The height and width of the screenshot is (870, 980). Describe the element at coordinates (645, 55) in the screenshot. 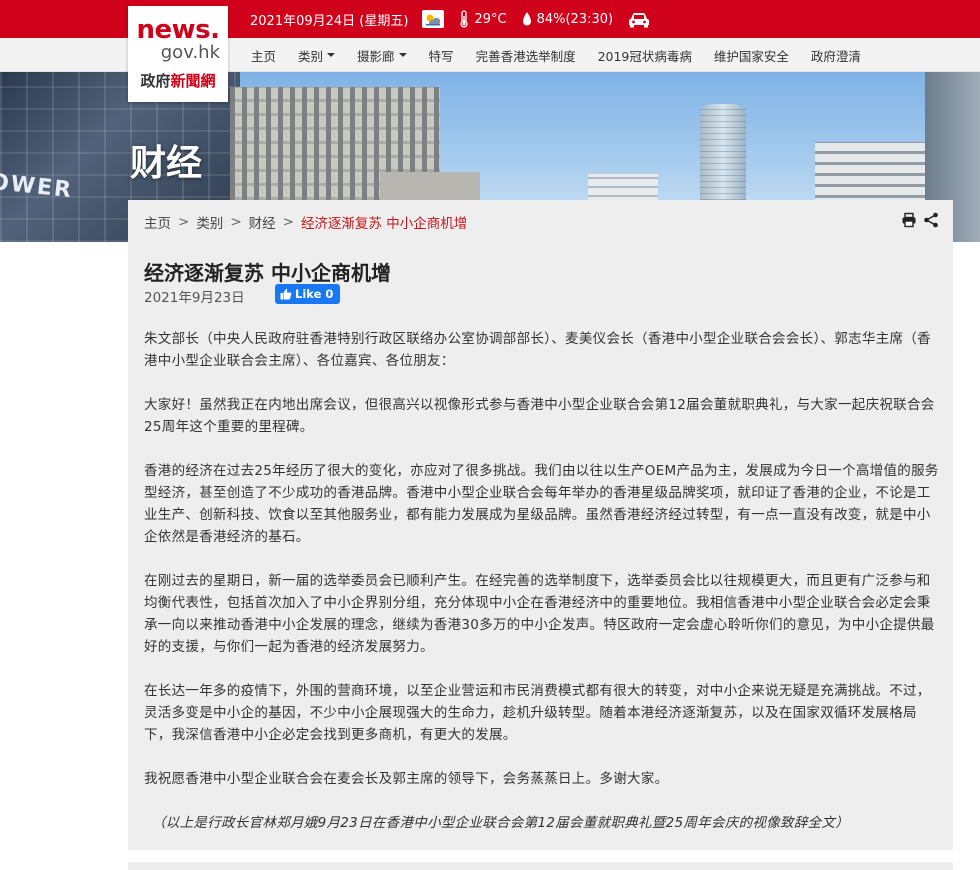

I see `nav-item-covid19: 2019冠状病毒病` at that location.